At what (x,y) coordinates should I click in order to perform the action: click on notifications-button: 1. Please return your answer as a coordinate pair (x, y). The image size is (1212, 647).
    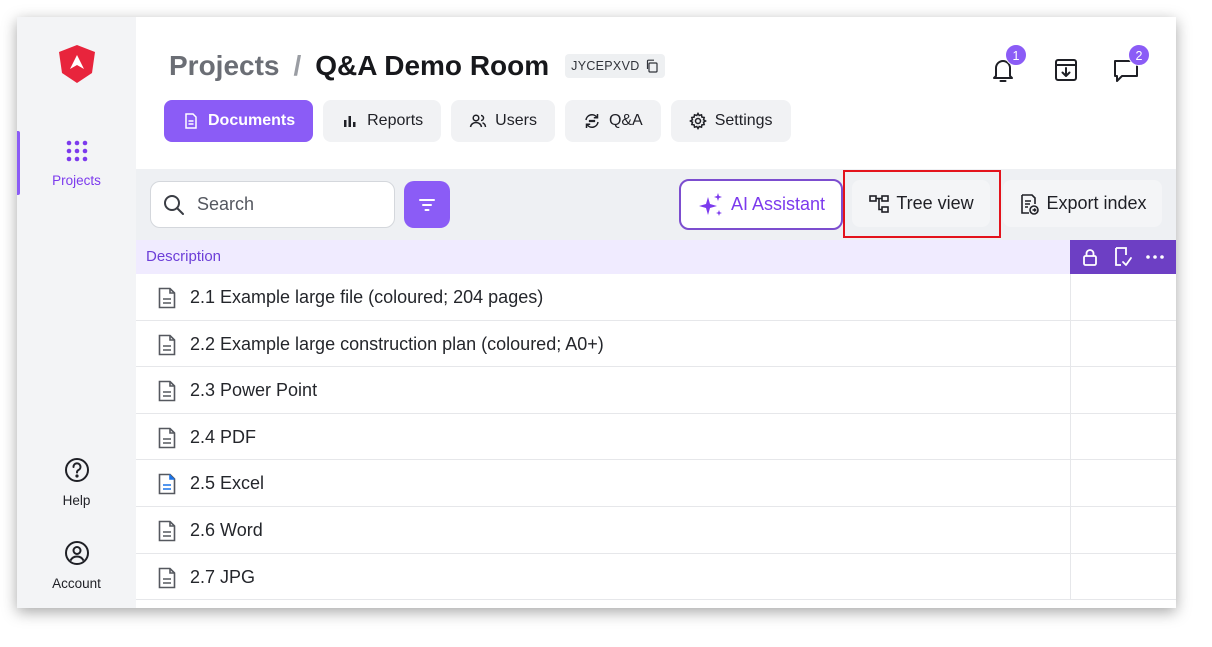
    Looking at the image, I should click on (1007, 64).